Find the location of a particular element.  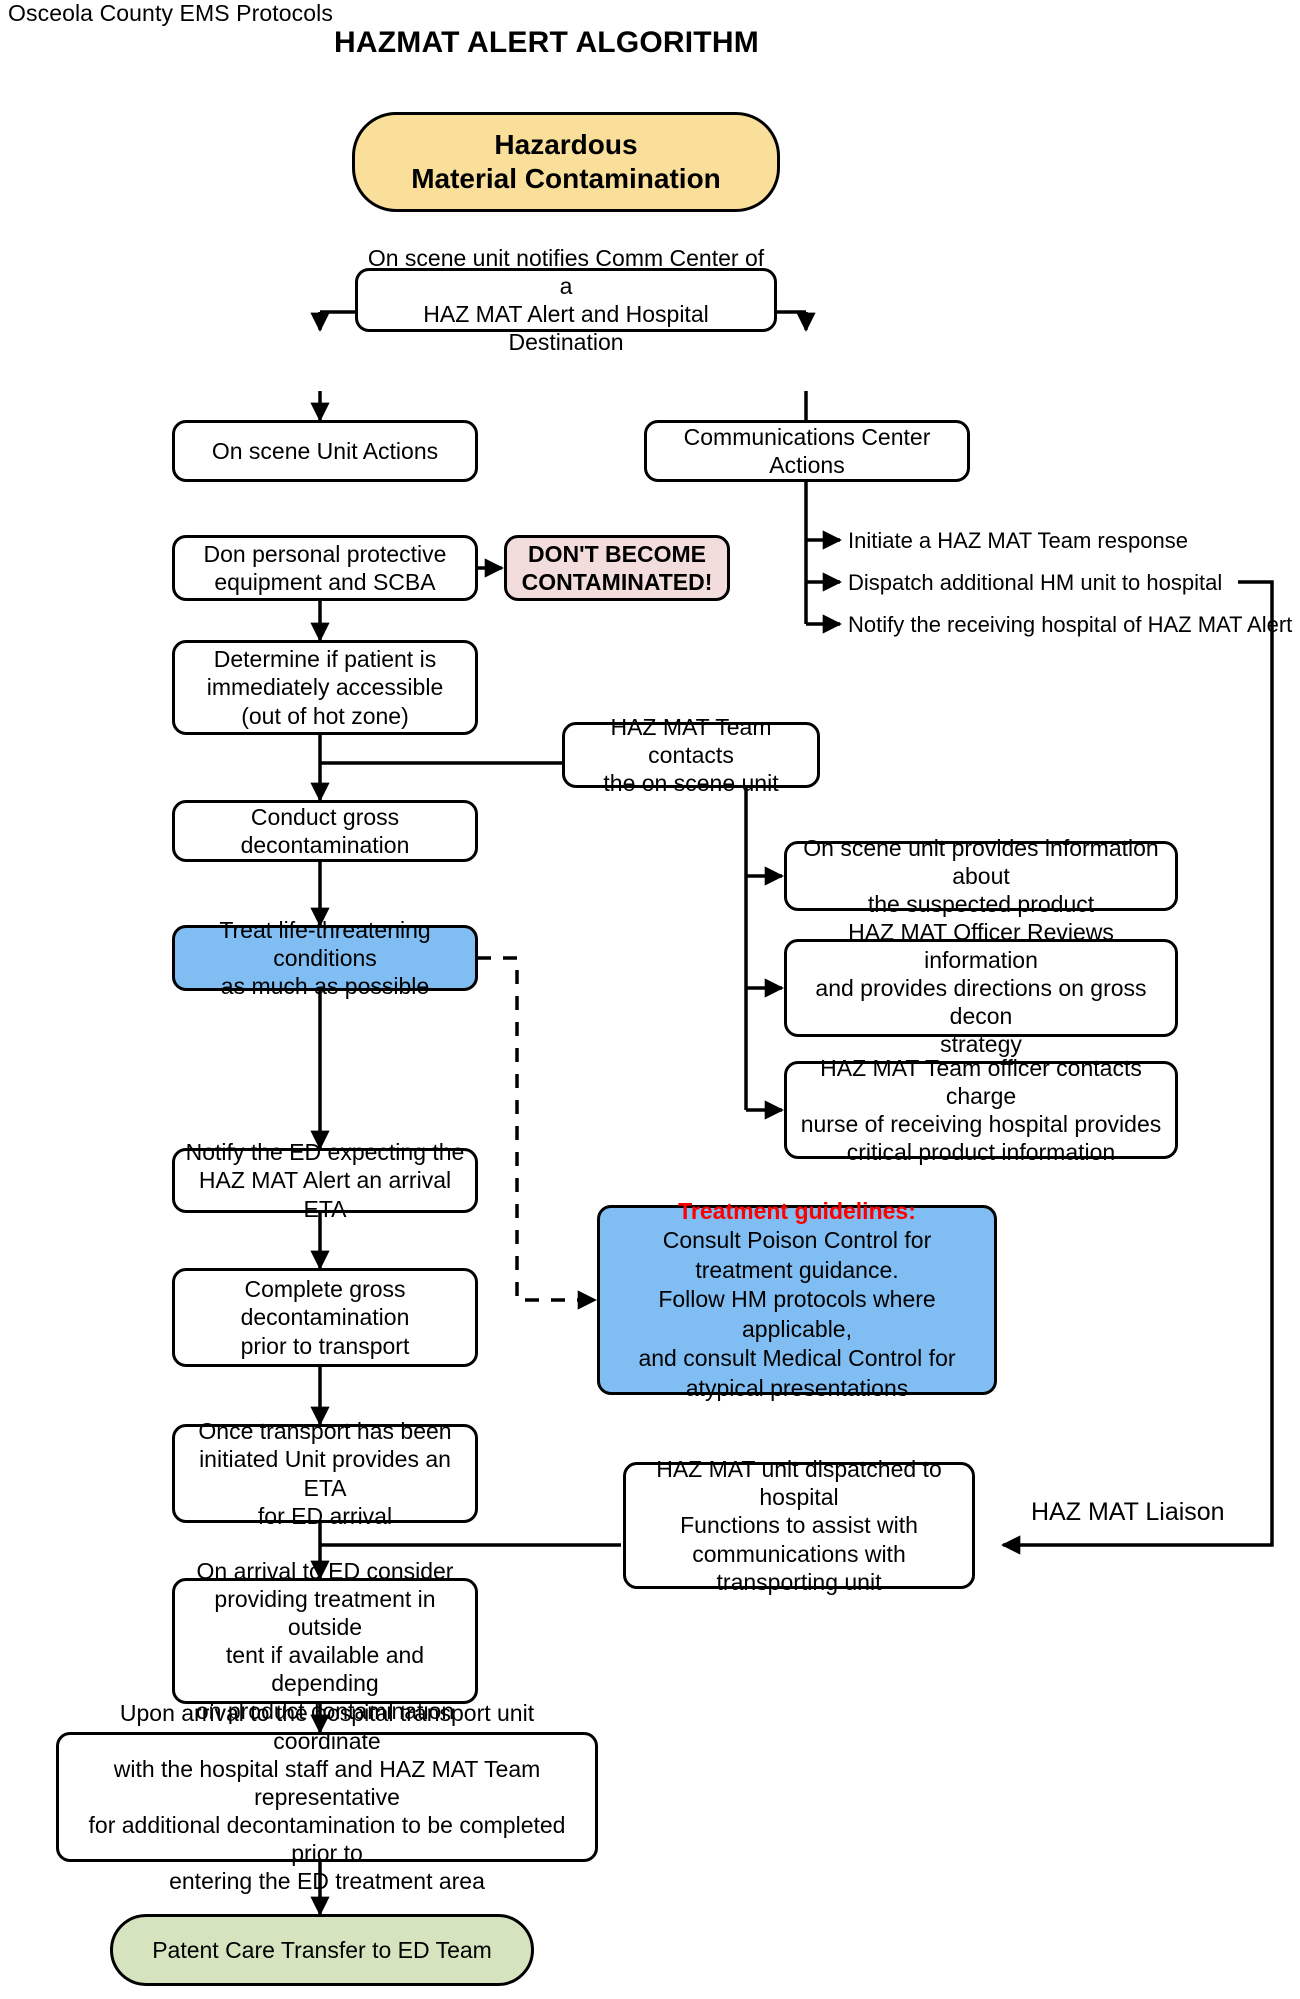

node-conduct-gross-decon: Conduct gross decontamination is located at coordinates (325, 831).